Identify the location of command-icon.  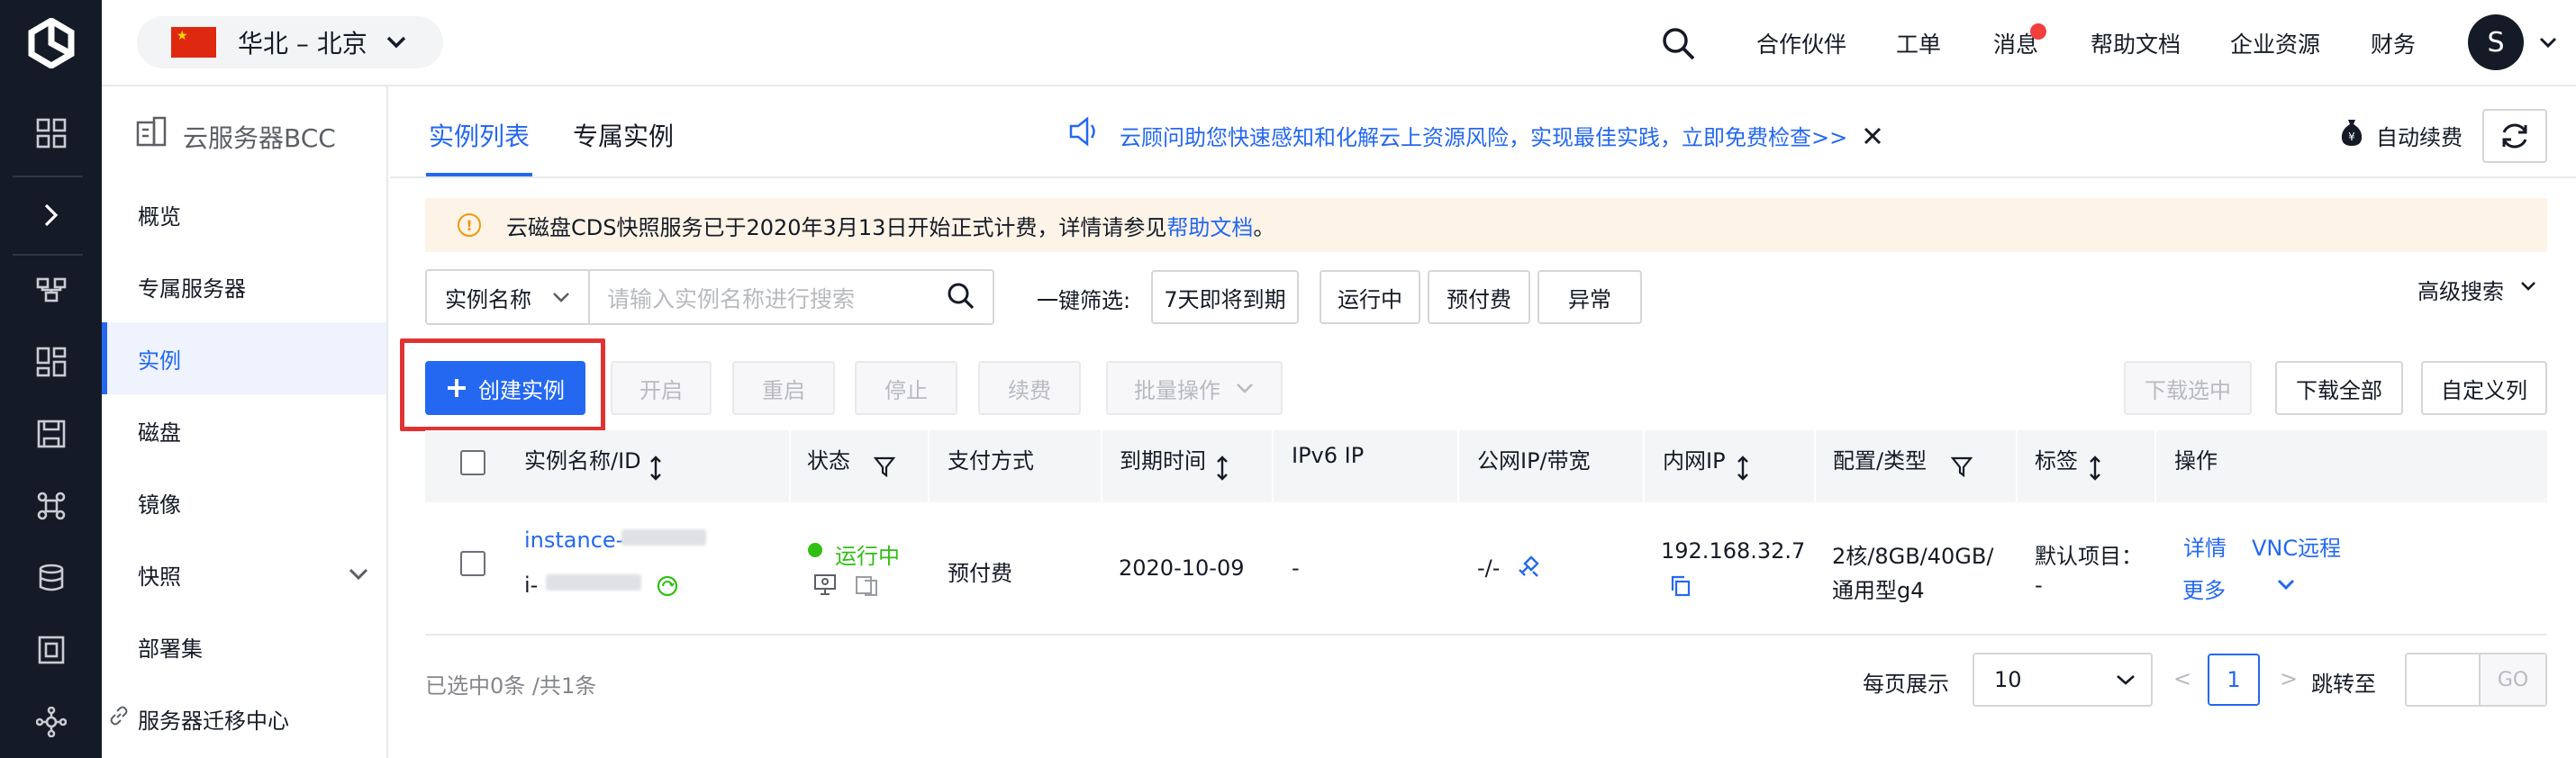
(51, 506).